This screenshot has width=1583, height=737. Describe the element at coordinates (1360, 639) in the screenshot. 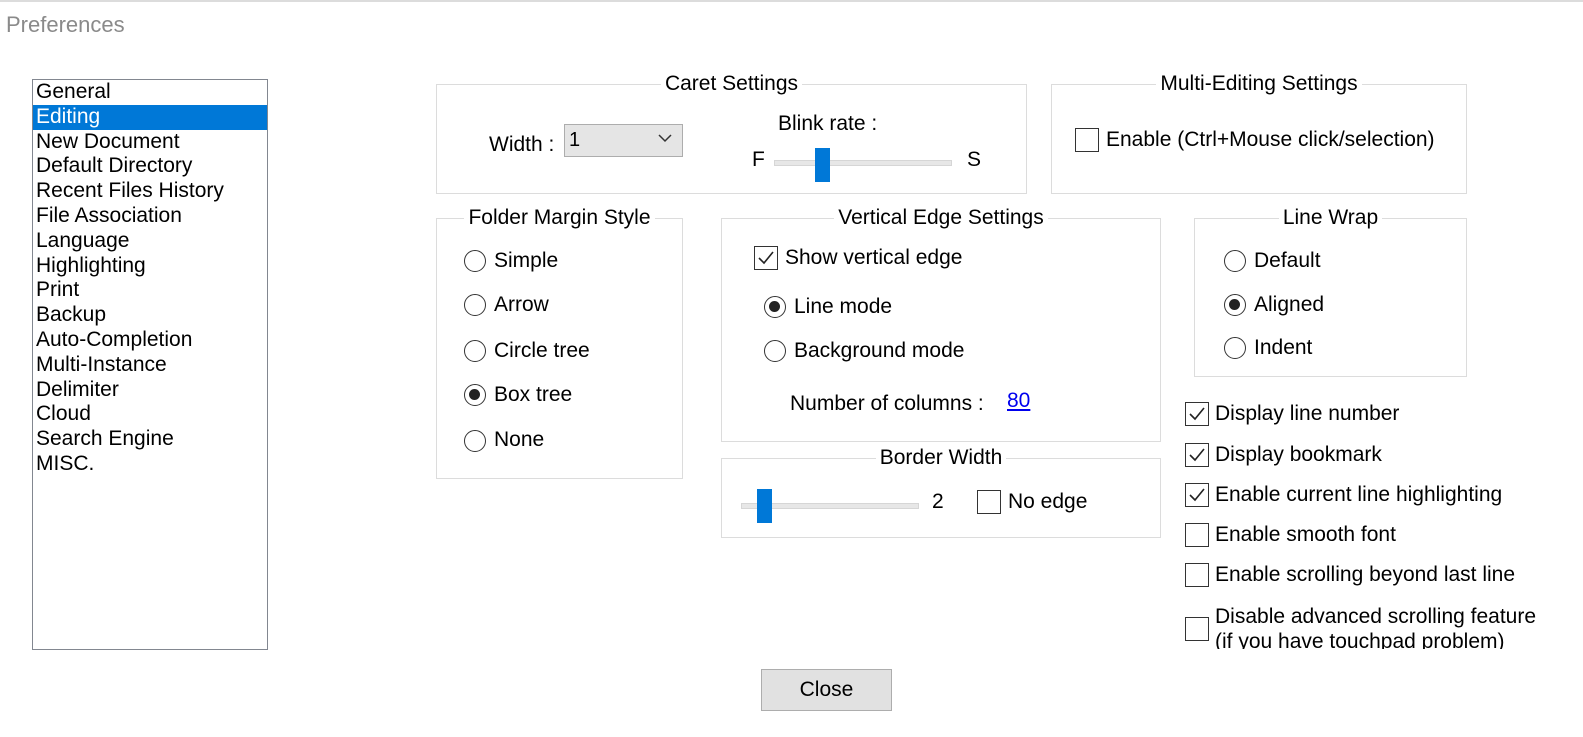

I see `disable-advanced-scrolling-note: (if you have touchpad problem)` at that location.